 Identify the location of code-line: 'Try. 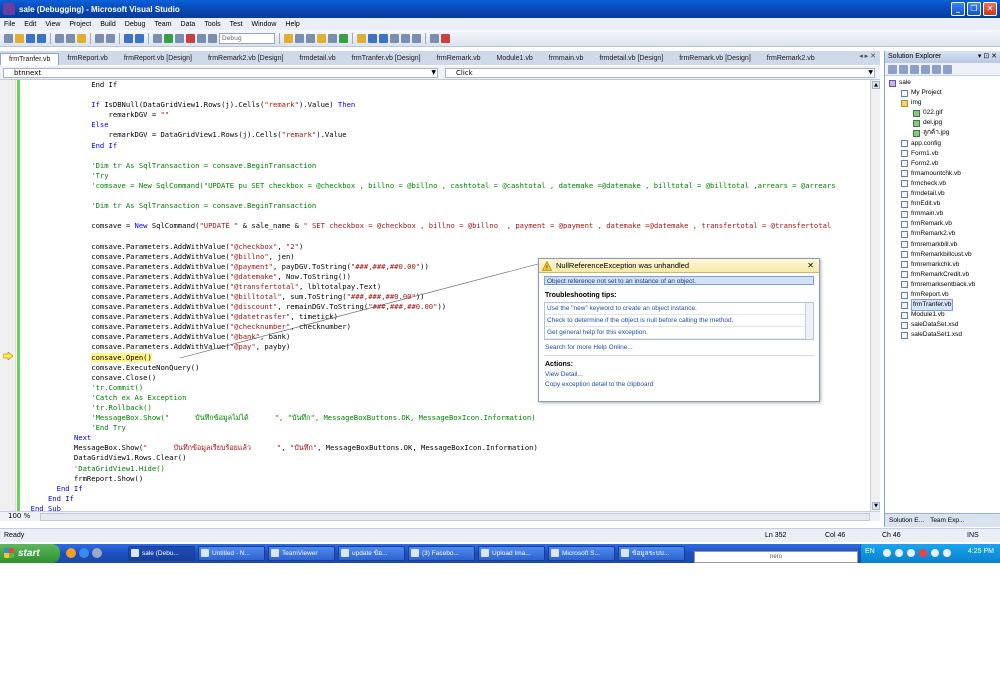
(446, 176).